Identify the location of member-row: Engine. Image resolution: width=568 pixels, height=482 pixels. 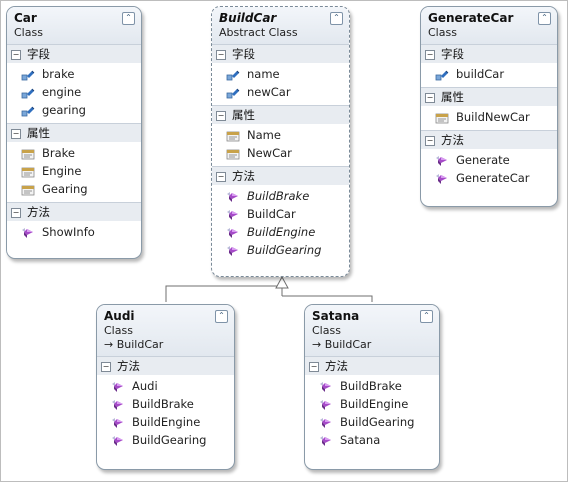
(74, 171).